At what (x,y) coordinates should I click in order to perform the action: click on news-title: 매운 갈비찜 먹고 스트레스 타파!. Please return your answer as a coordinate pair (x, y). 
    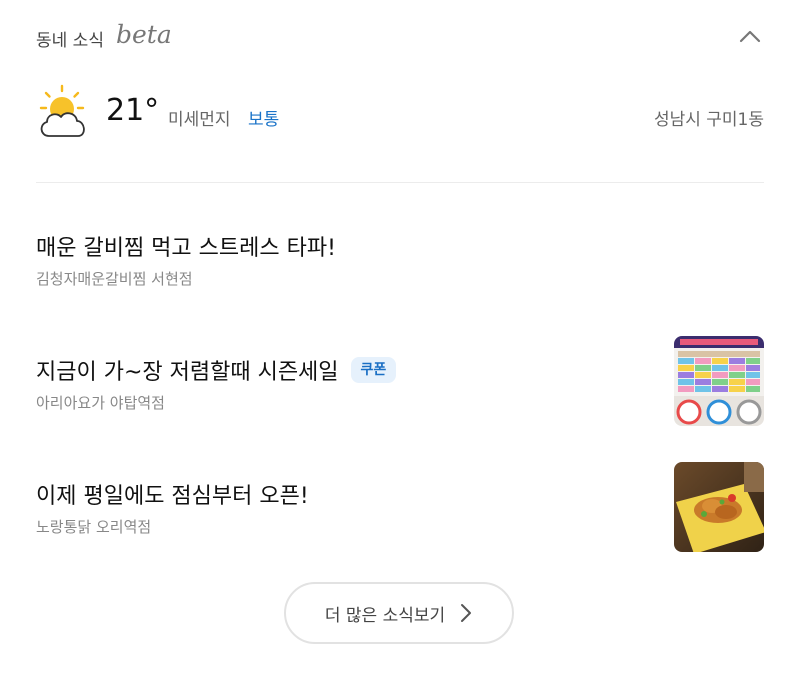
    Looking at the image, I should click on (186, 246).